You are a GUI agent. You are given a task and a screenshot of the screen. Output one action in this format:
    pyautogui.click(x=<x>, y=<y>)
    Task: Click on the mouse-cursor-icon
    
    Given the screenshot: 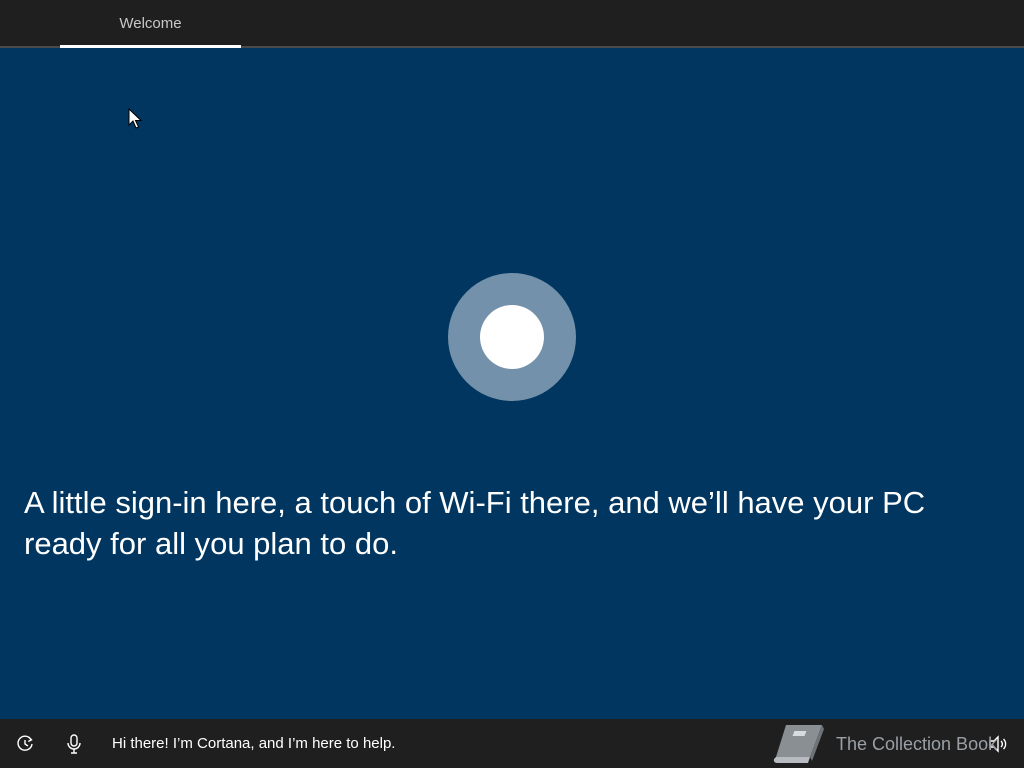 What is the action you would take?
    pyautogui.click(x=135, y=118)
    